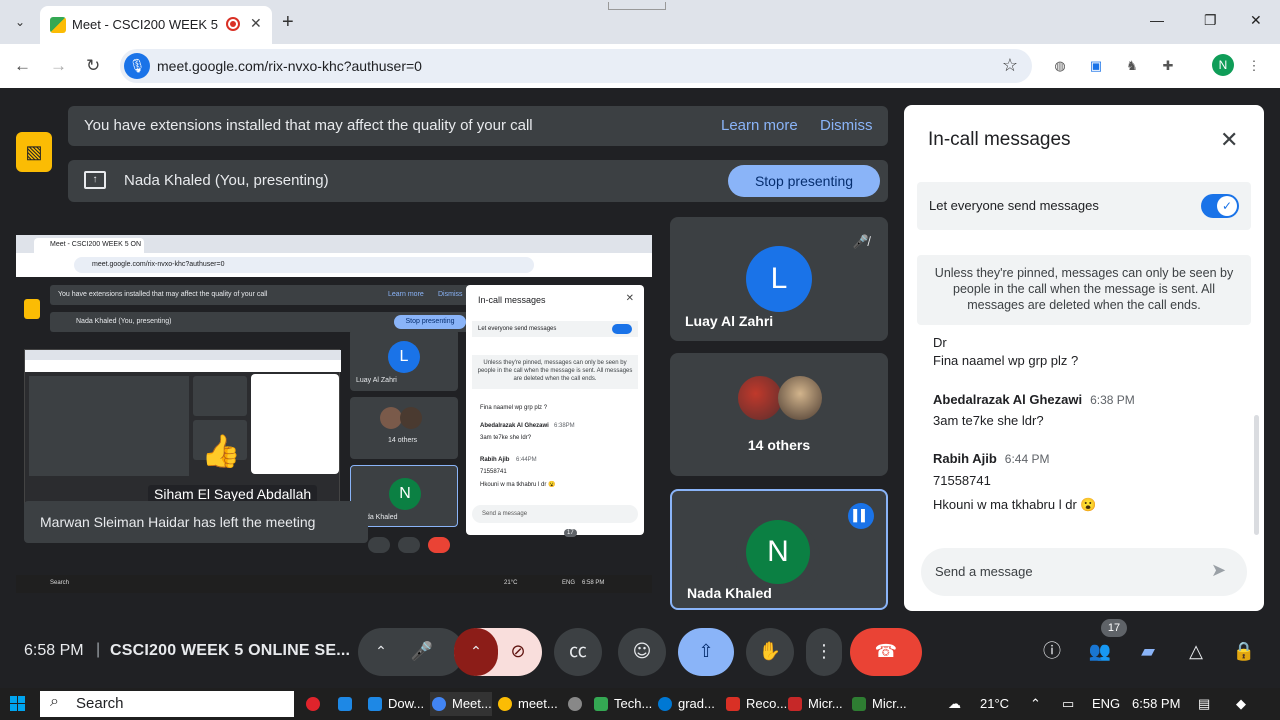 Image resolution: width=1280 pixels, height=720 pixels. Describe the element at coordinates (1084, 572) in the screenshot. I see `send-message-input: Send a message ➤` at that location.